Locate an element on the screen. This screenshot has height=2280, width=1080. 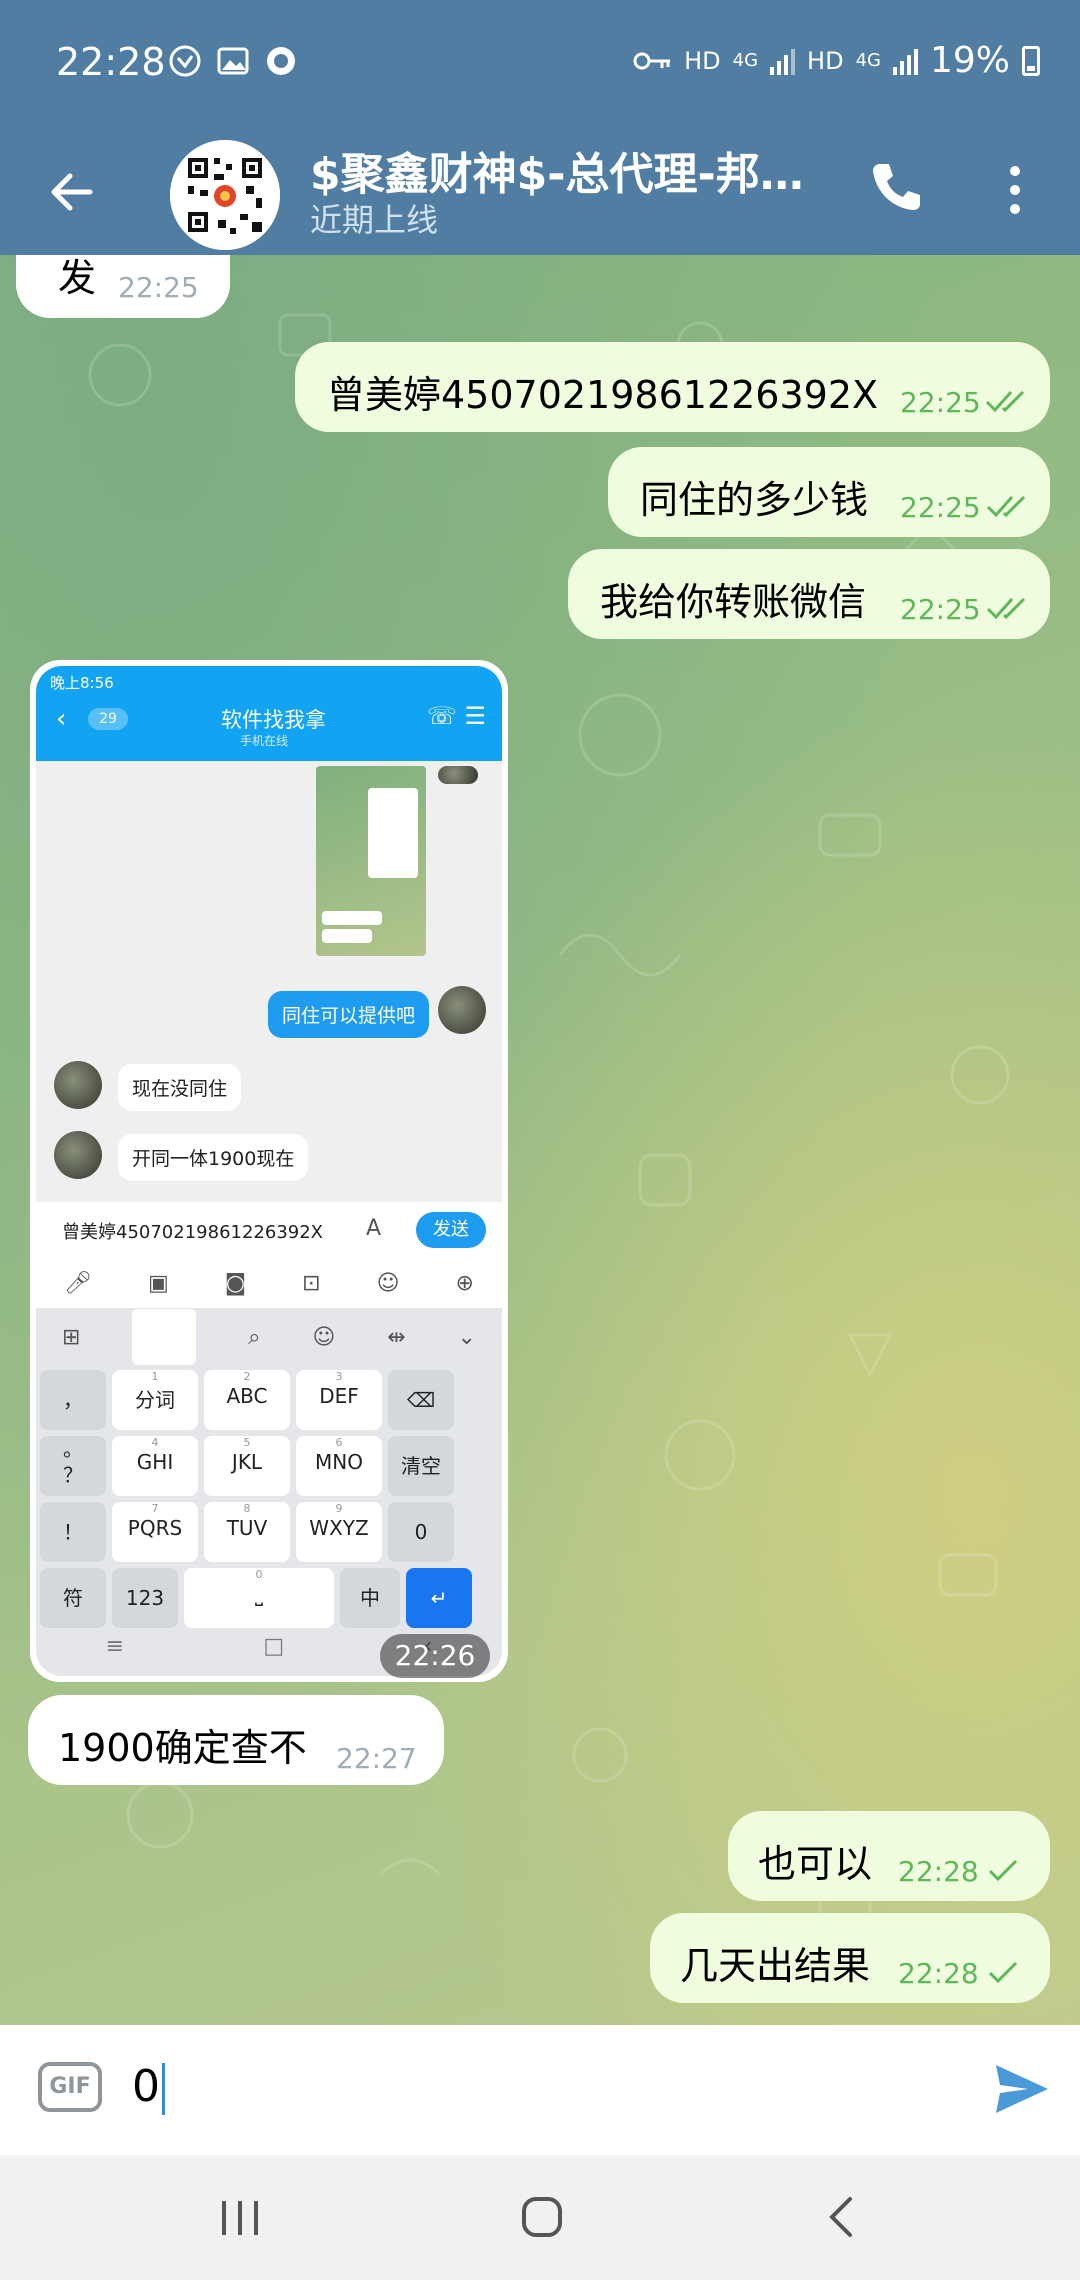
phone-call-icon is located at coordinates (895, 187).